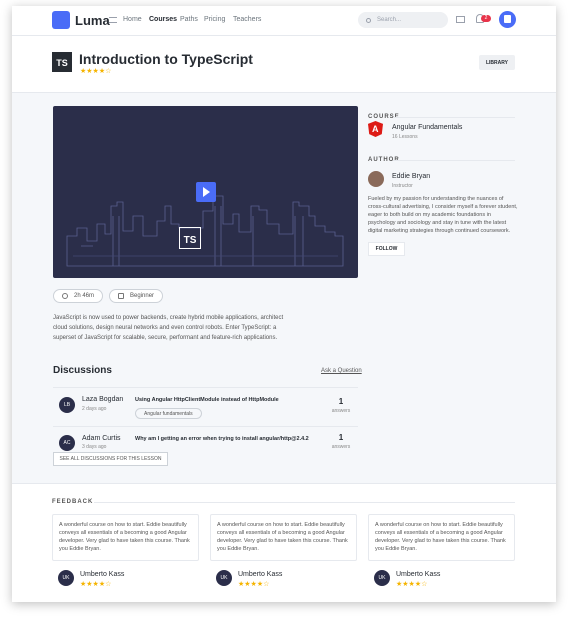 The width and height of the screenshot is (568, 620). I want to click on video-player: TS, so click(205, 192).